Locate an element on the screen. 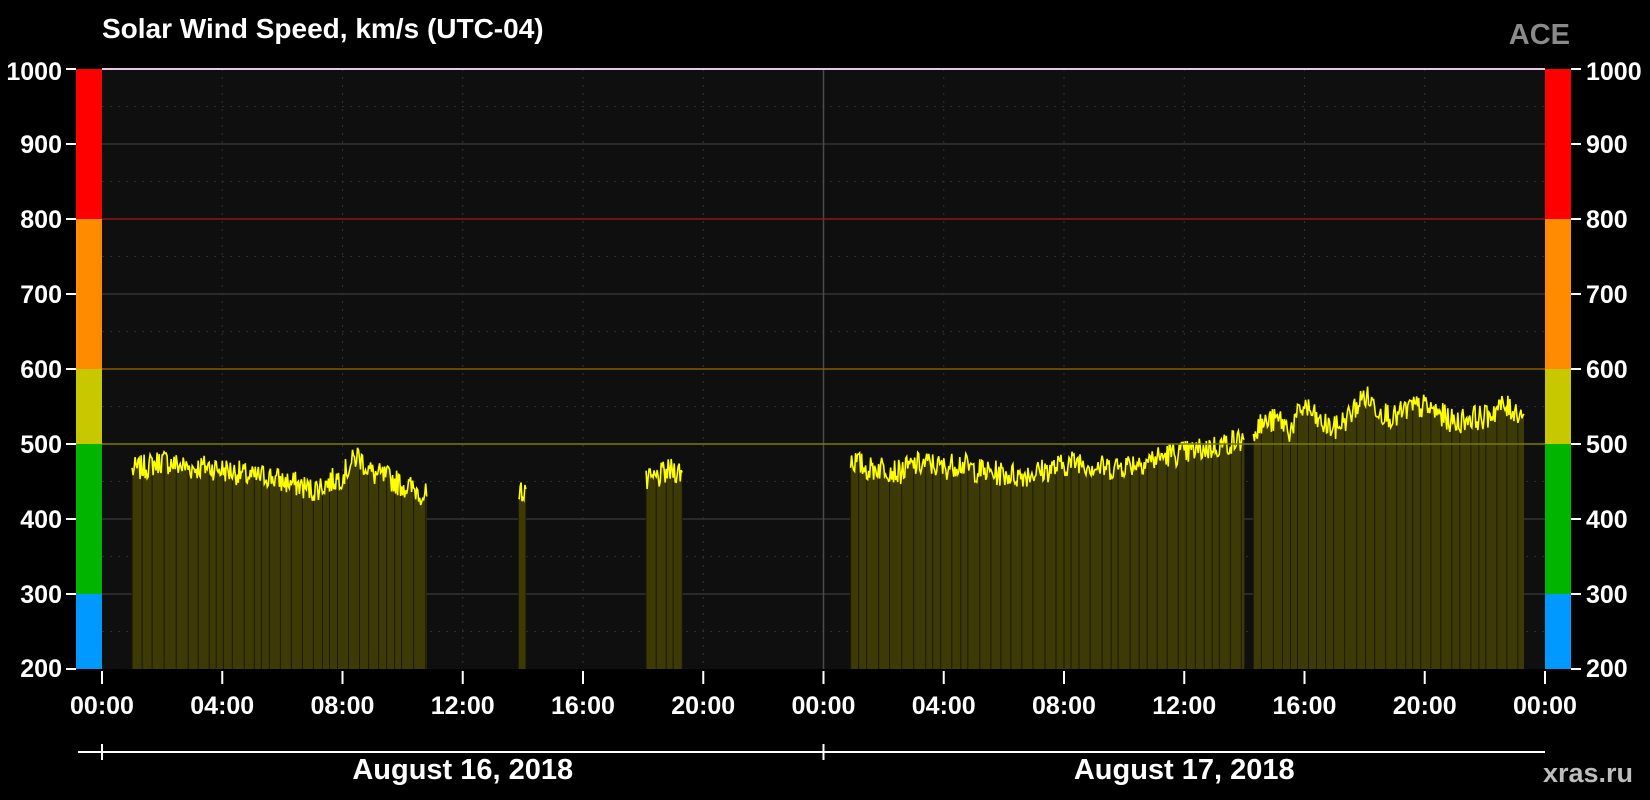 The width and height of the screenshot is (1650, 800). source-label: ACE is located at coordinates (1539, 35).